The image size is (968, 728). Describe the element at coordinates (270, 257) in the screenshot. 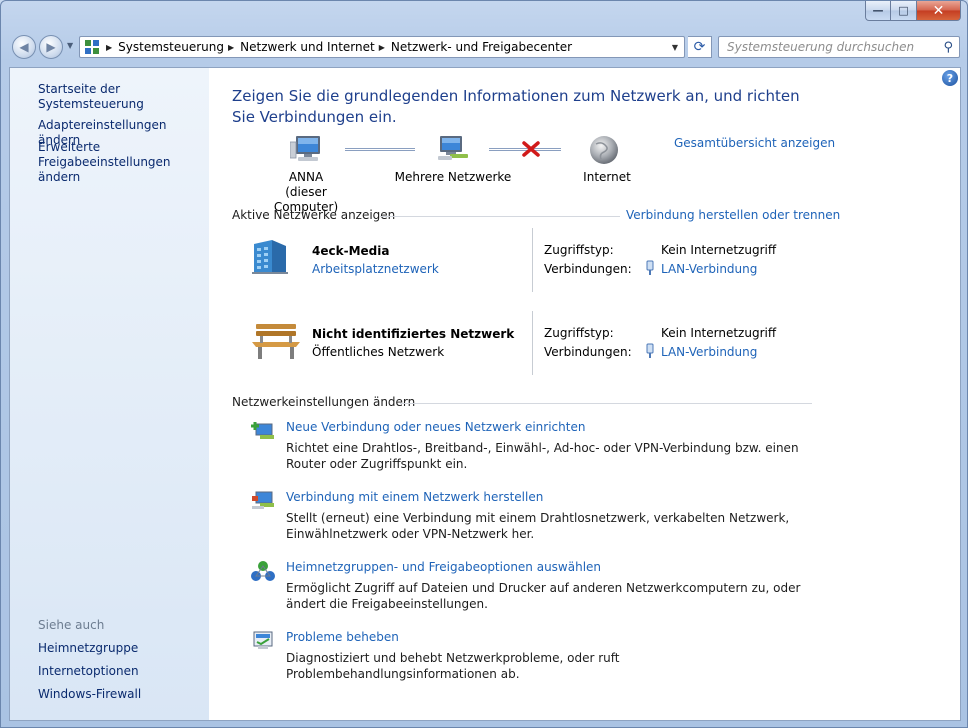

I see `work-network-building-icon` at that location.